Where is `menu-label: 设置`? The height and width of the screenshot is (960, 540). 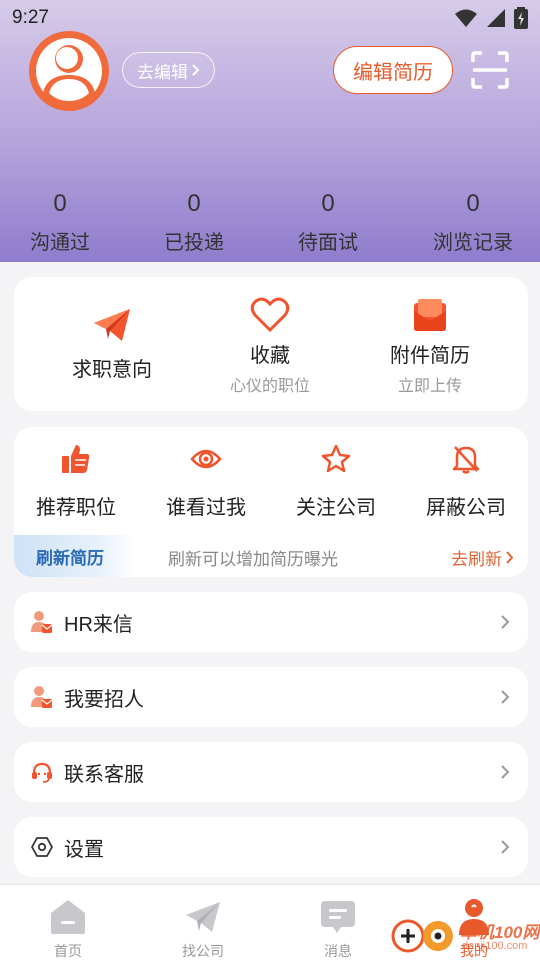
menu-label: 设置 is located at coordinates (84, 849).